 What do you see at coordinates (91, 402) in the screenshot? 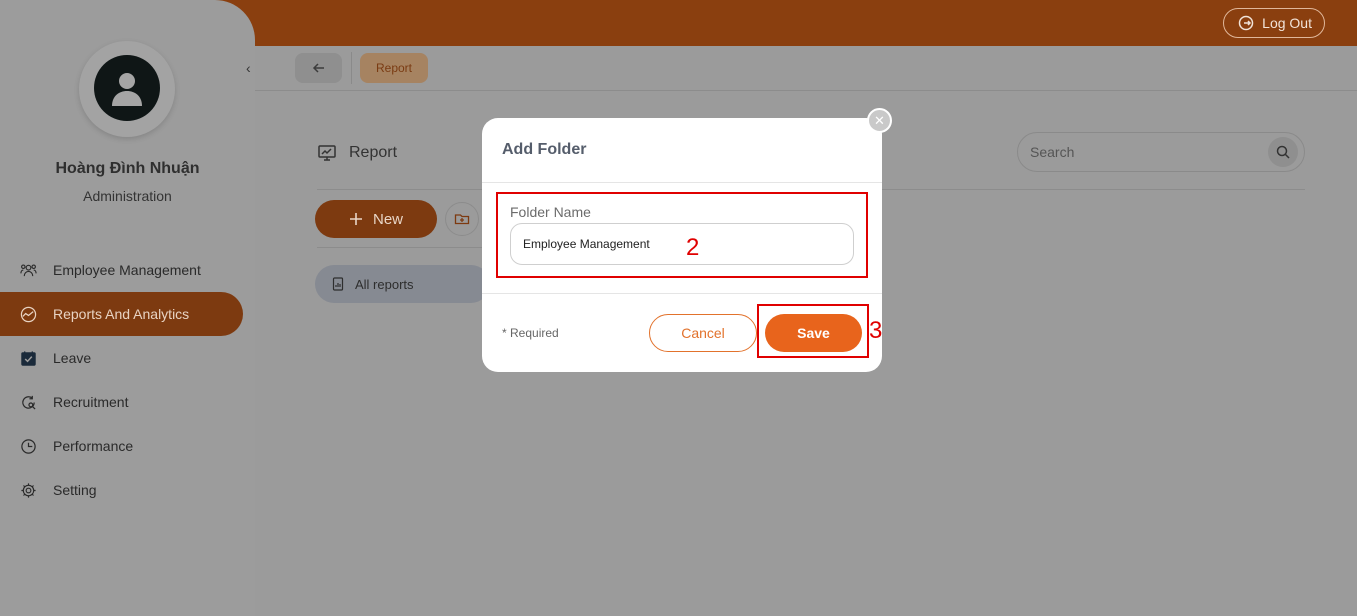
I see `sidebar-item-label: Recruitment` at bounding box center [91, 402].